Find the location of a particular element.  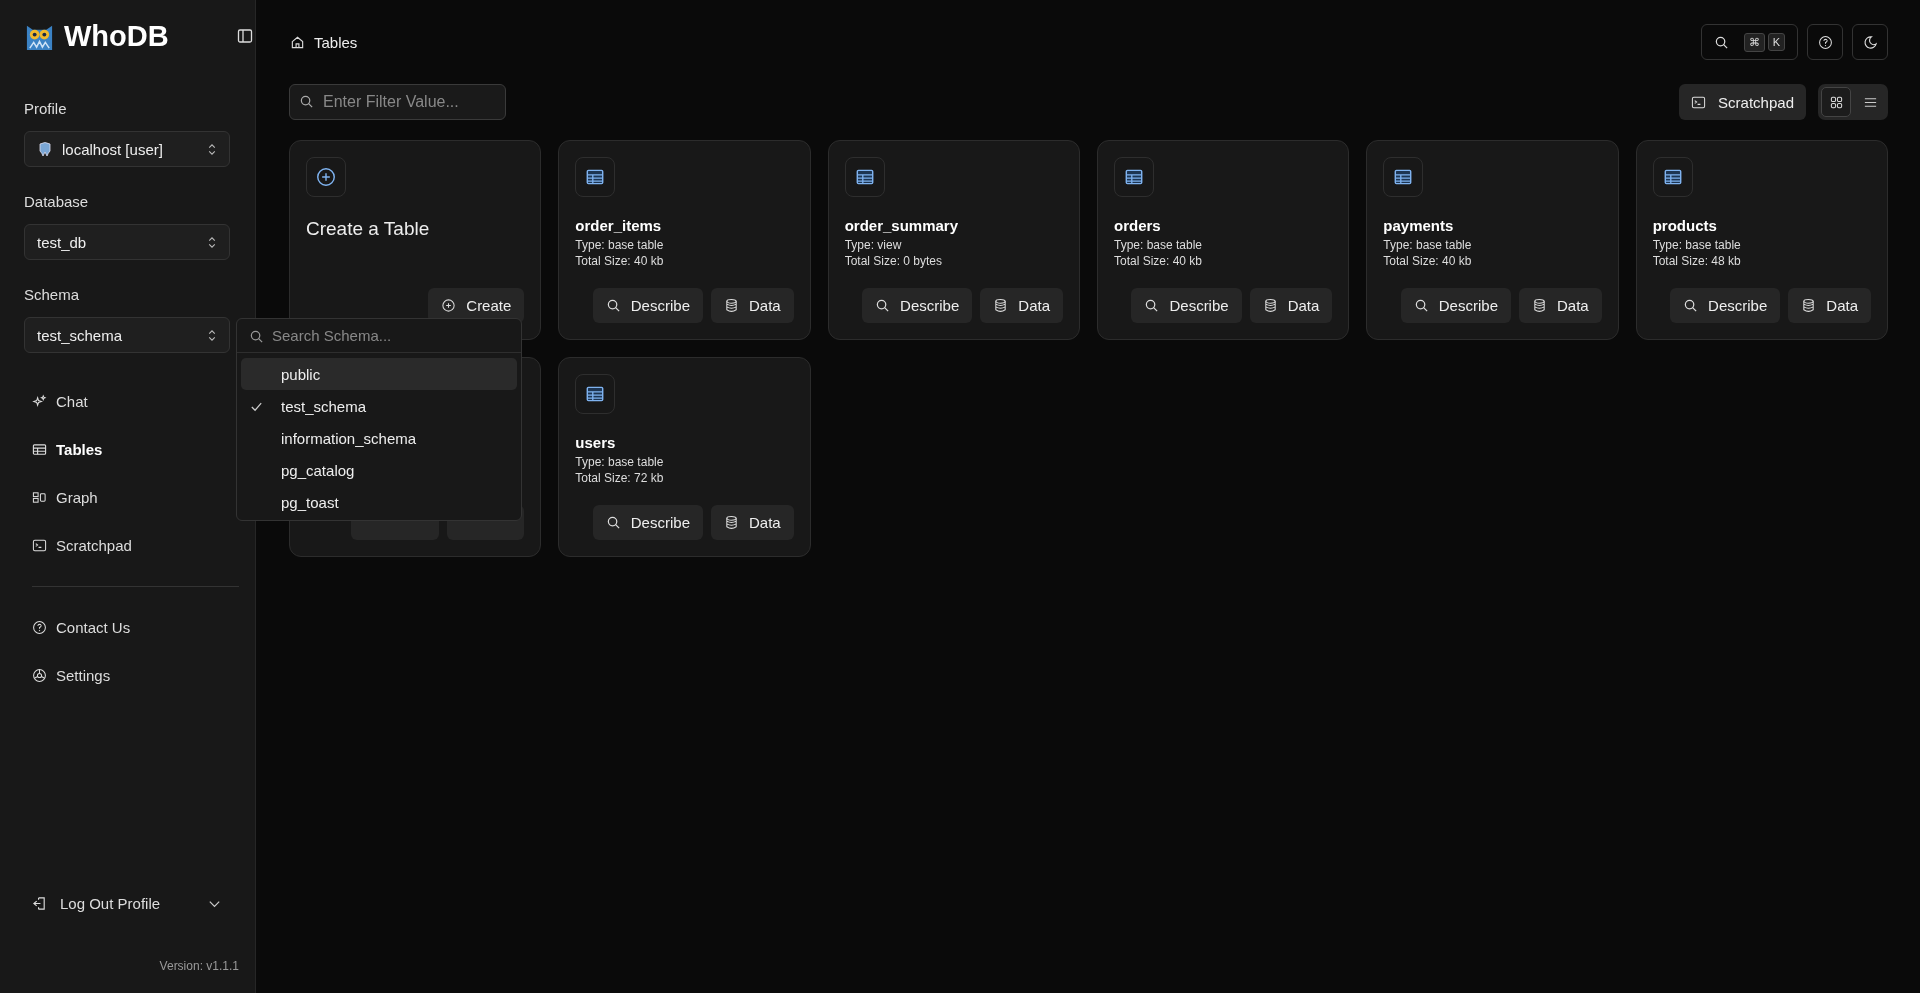

schema-option: public is located at coordinates (379, 374).